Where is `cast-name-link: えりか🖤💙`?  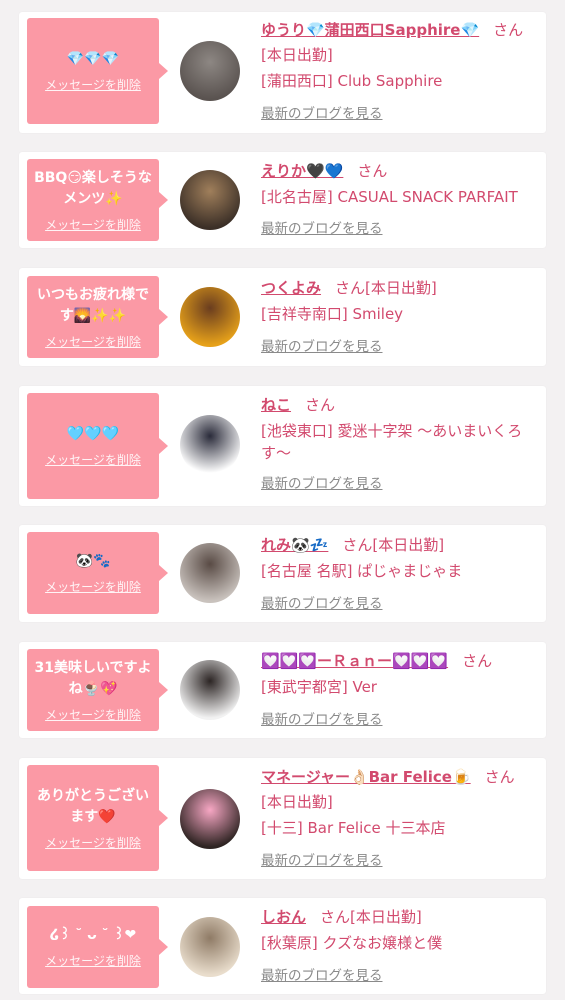
cast-name-link: えりか🖤💙 is located at coordinates (302, 171).